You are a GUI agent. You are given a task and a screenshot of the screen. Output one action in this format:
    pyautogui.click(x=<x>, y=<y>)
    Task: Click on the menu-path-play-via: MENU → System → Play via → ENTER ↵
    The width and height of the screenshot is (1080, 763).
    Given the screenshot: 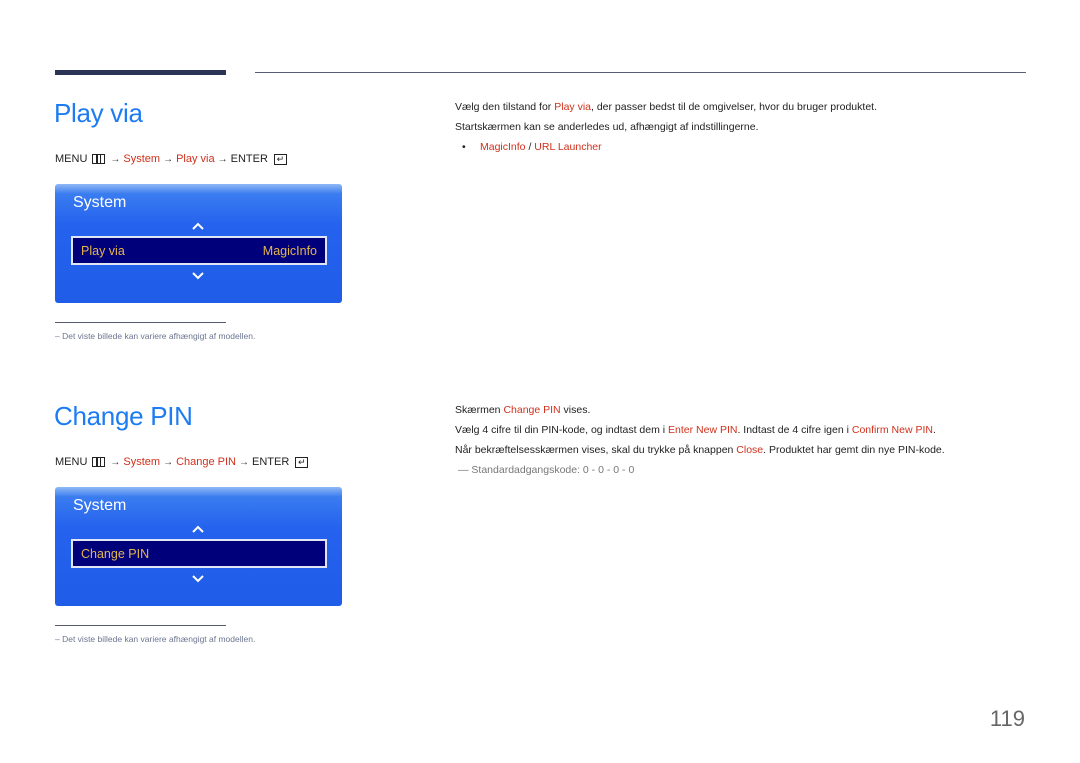 What is the action you would take?
    pyautogui.click(x=171, y=159)
    